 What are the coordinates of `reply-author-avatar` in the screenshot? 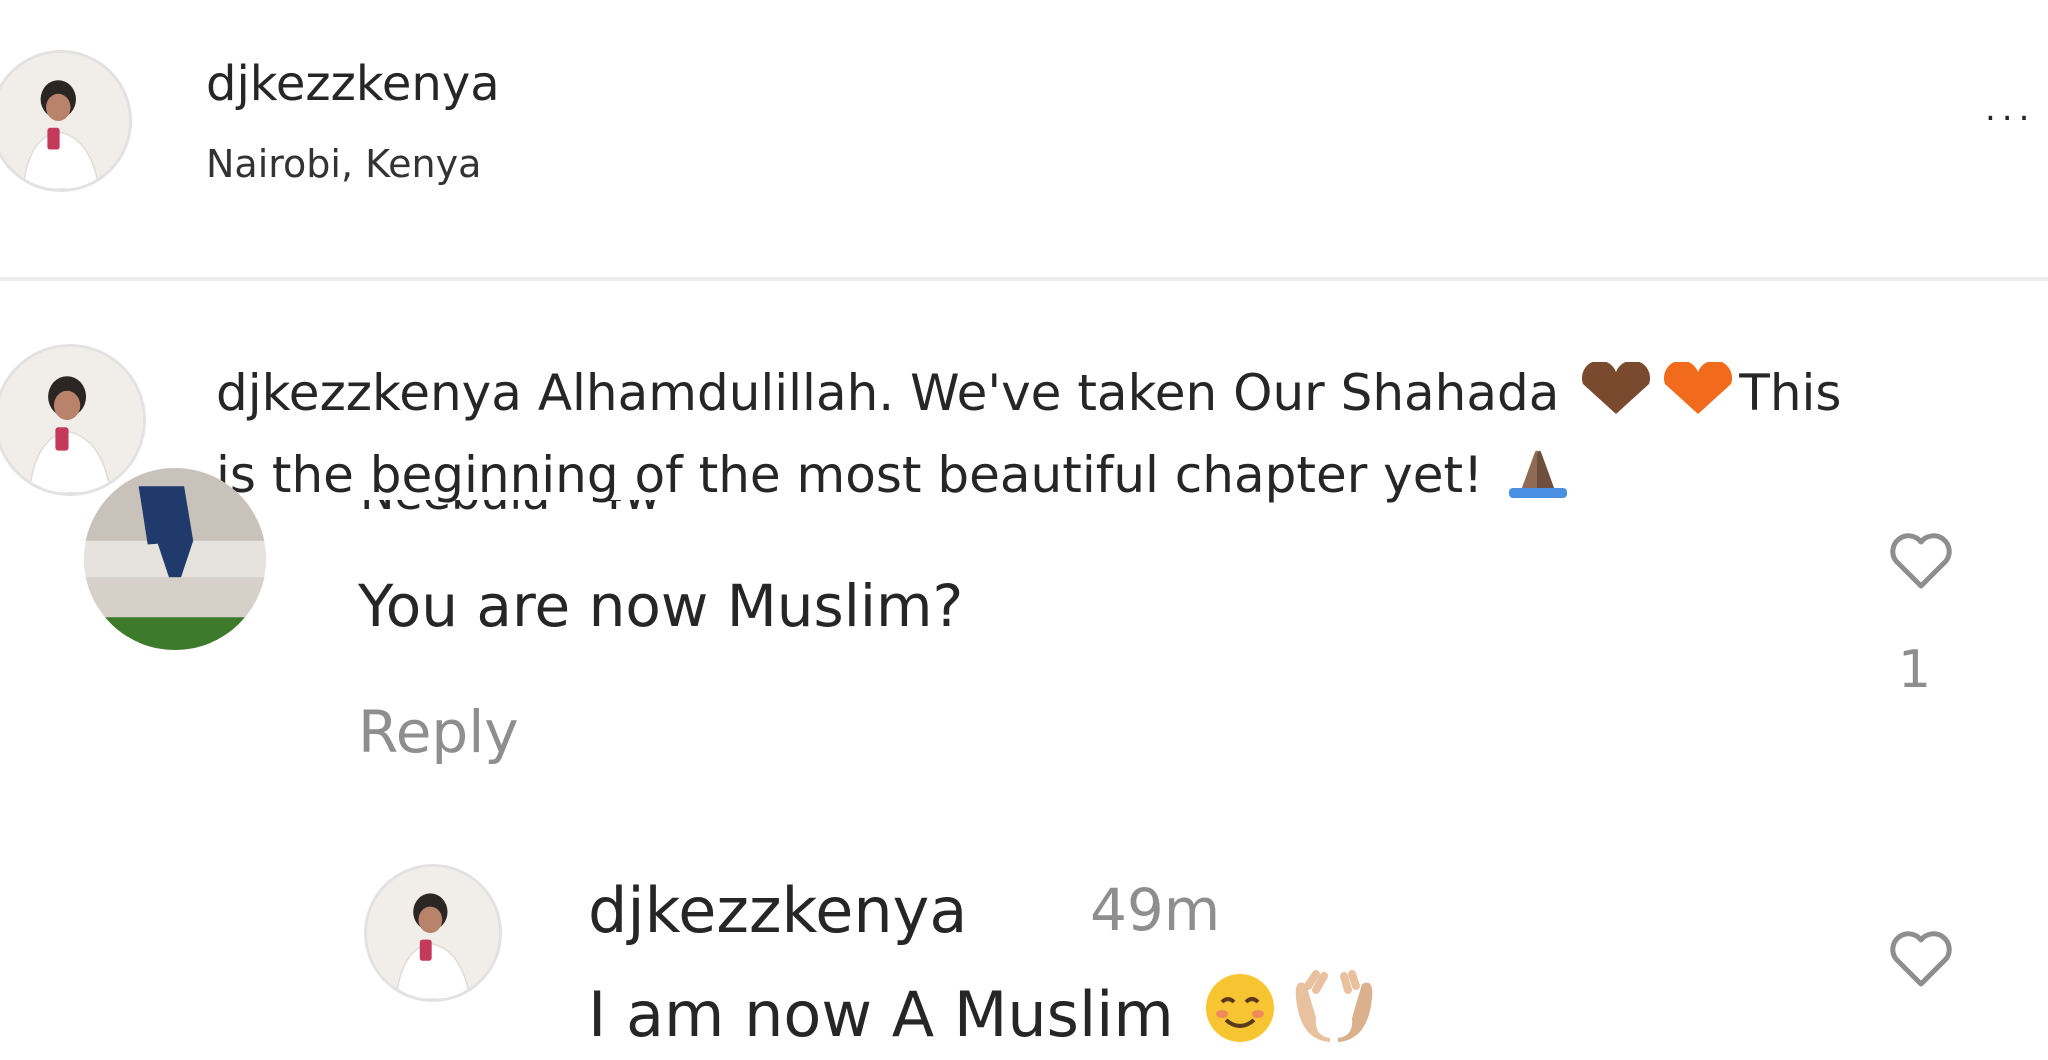 It's located at (433, 933).